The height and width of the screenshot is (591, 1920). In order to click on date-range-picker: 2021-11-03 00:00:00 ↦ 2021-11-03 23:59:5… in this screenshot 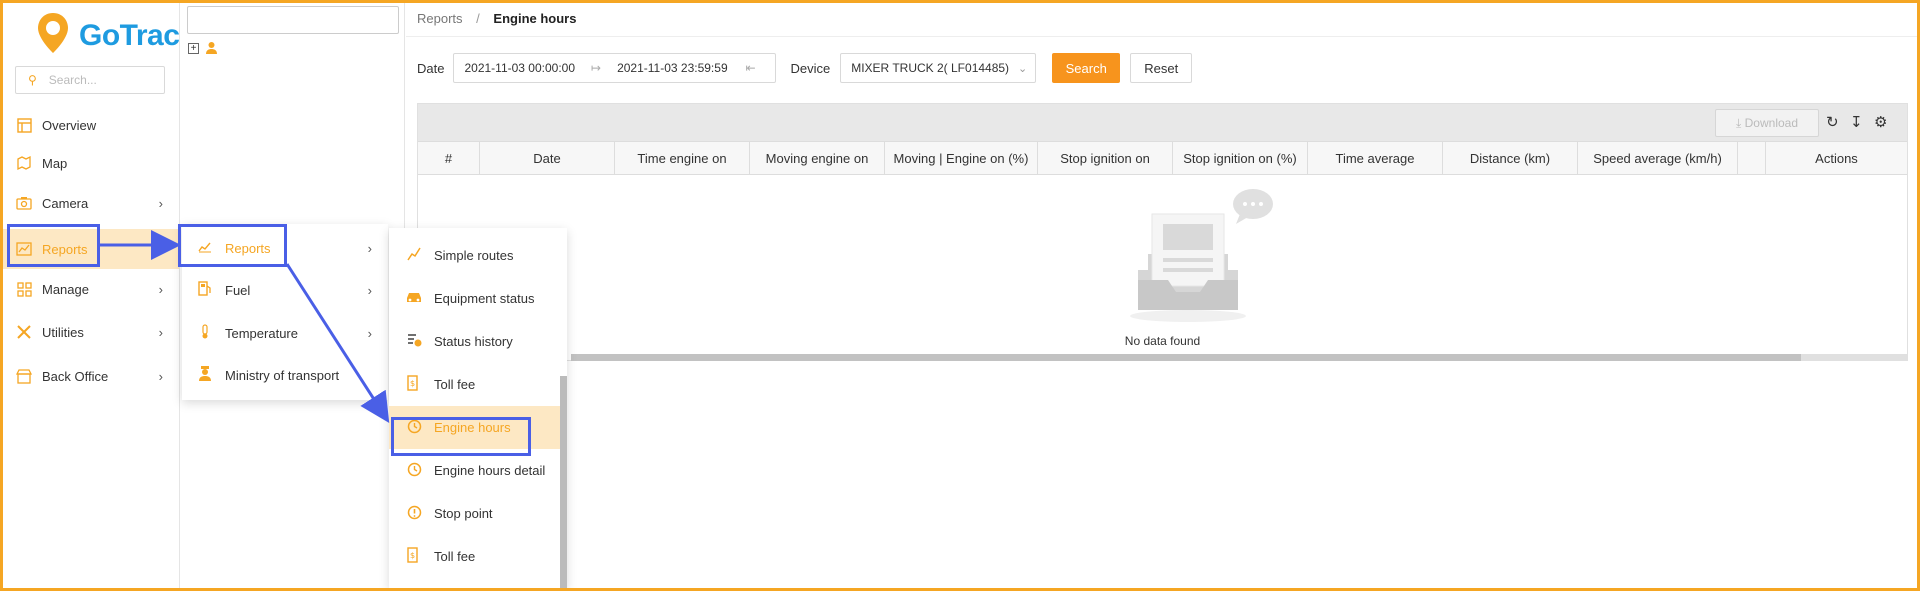, I will do `click(615, 68)`.